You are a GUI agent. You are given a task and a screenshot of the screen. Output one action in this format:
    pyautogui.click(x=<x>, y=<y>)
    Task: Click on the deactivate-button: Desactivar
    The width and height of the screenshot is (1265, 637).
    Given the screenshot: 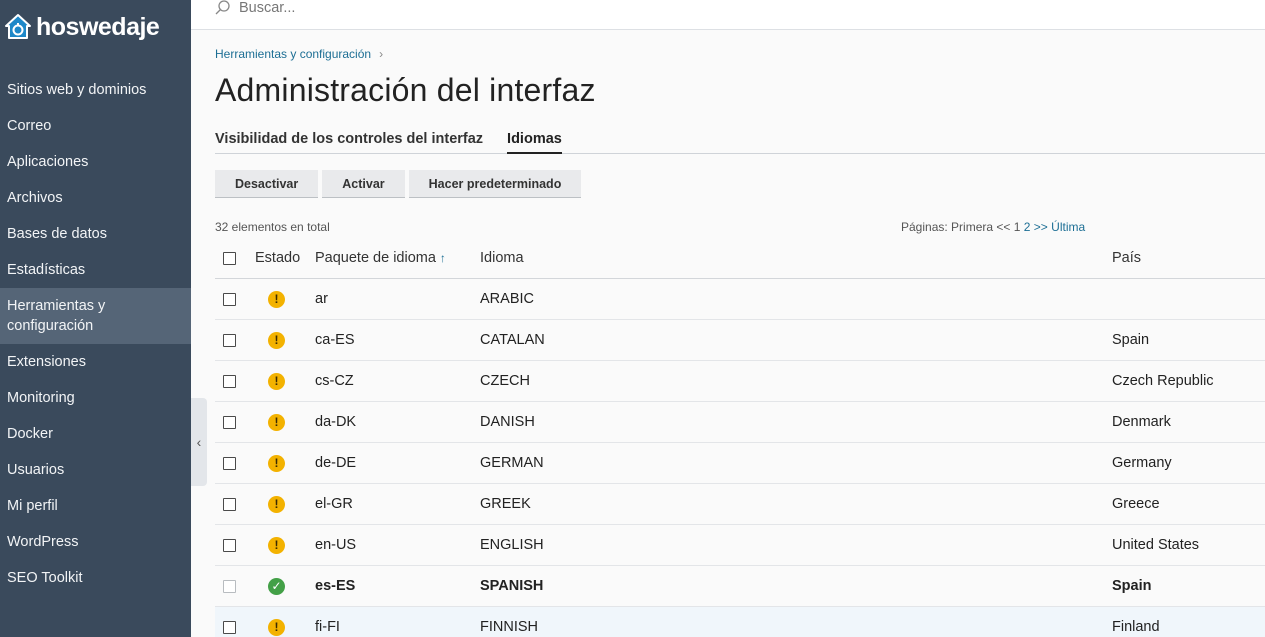 What is the action you would take?
    pyautogui.click(x=267, y=184)
    